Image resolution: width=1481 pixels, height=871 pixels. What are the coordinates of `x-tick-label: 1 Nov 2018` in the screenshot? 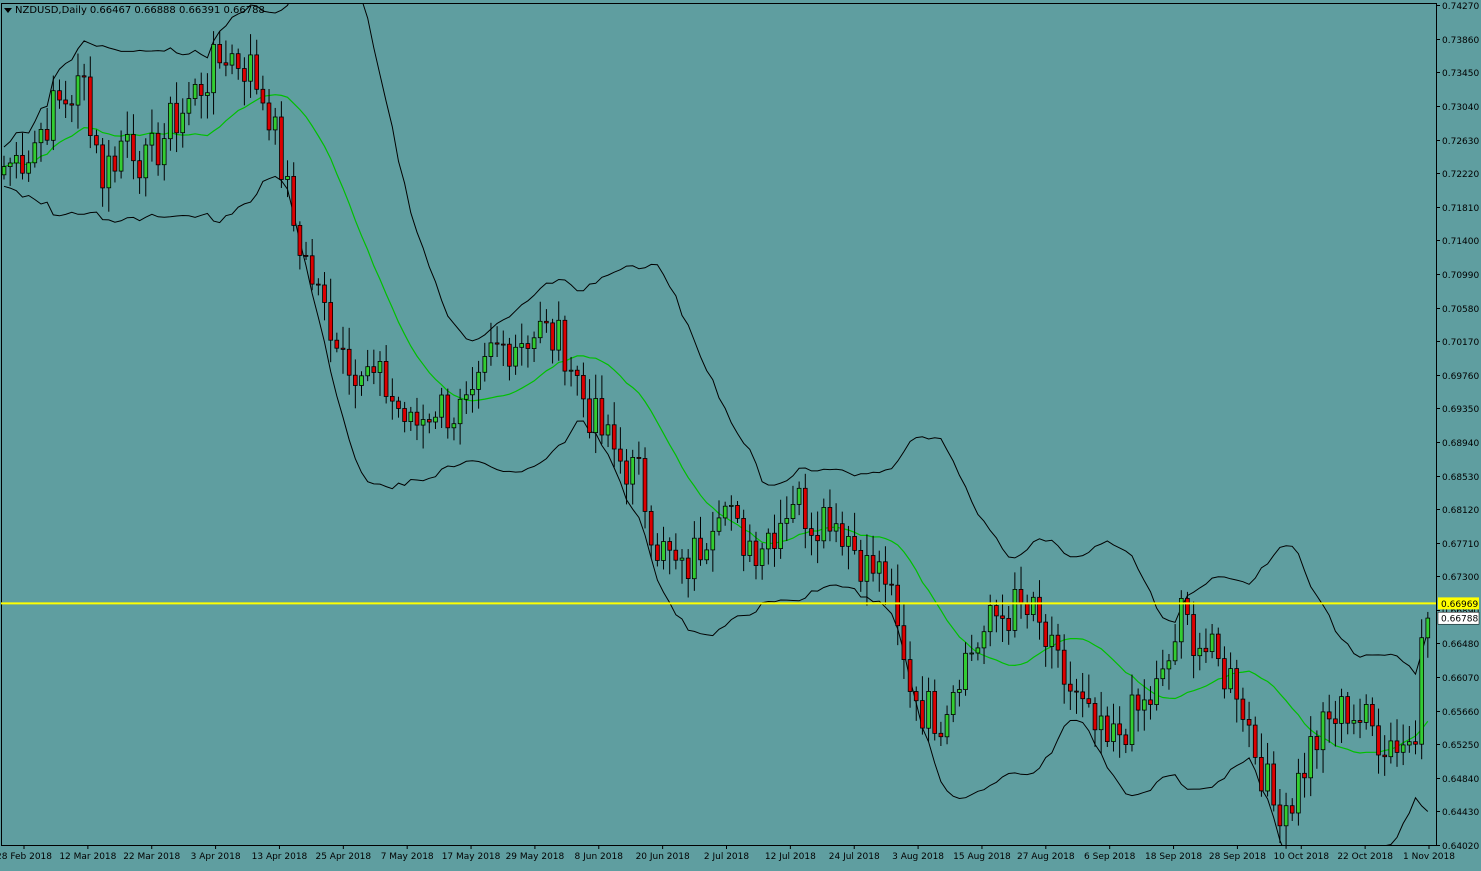 It's located at (1429, 857).